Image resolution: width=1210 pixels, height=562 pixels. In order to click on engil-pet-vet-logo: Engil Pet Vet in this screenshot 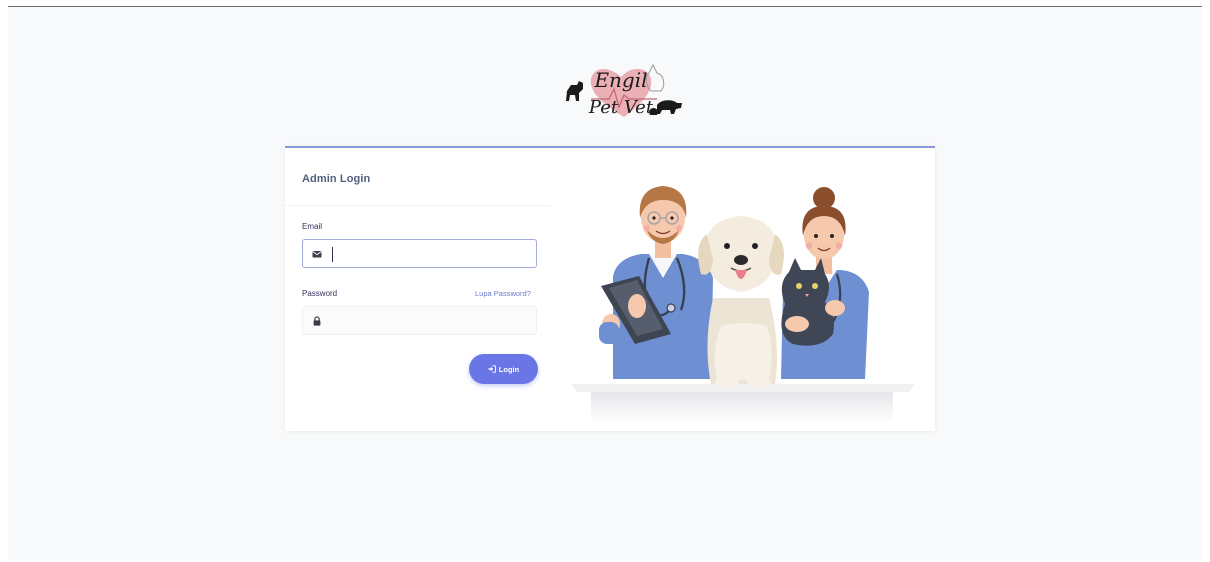, I will do `click(624, 90)`.